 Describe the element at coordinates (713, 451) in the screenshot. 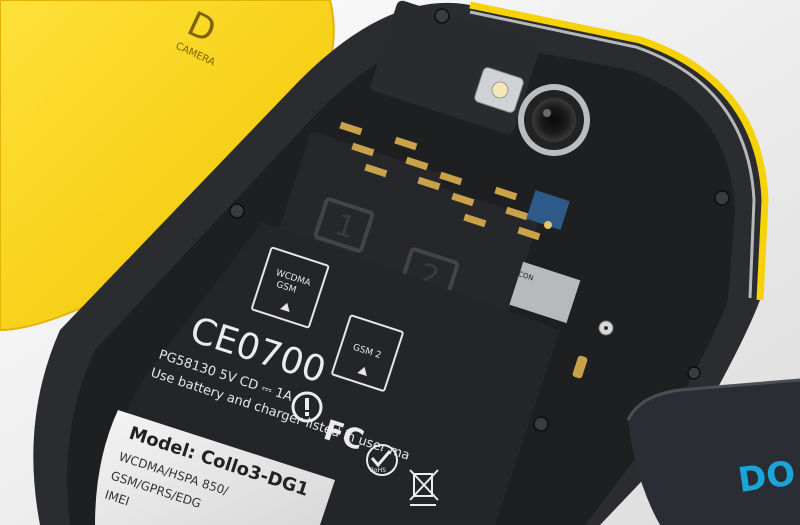

I see `battery: DO` at that location.